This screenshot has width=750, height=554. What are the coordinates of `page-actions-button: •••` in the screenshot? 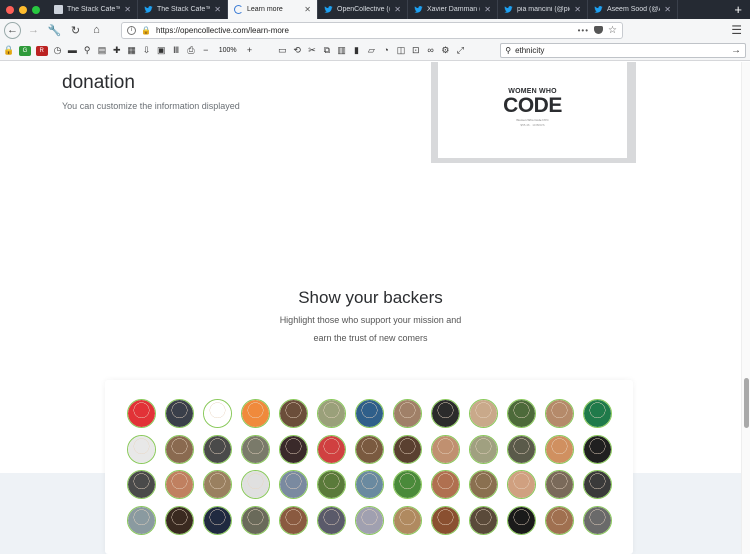 It's located at (583, 30).